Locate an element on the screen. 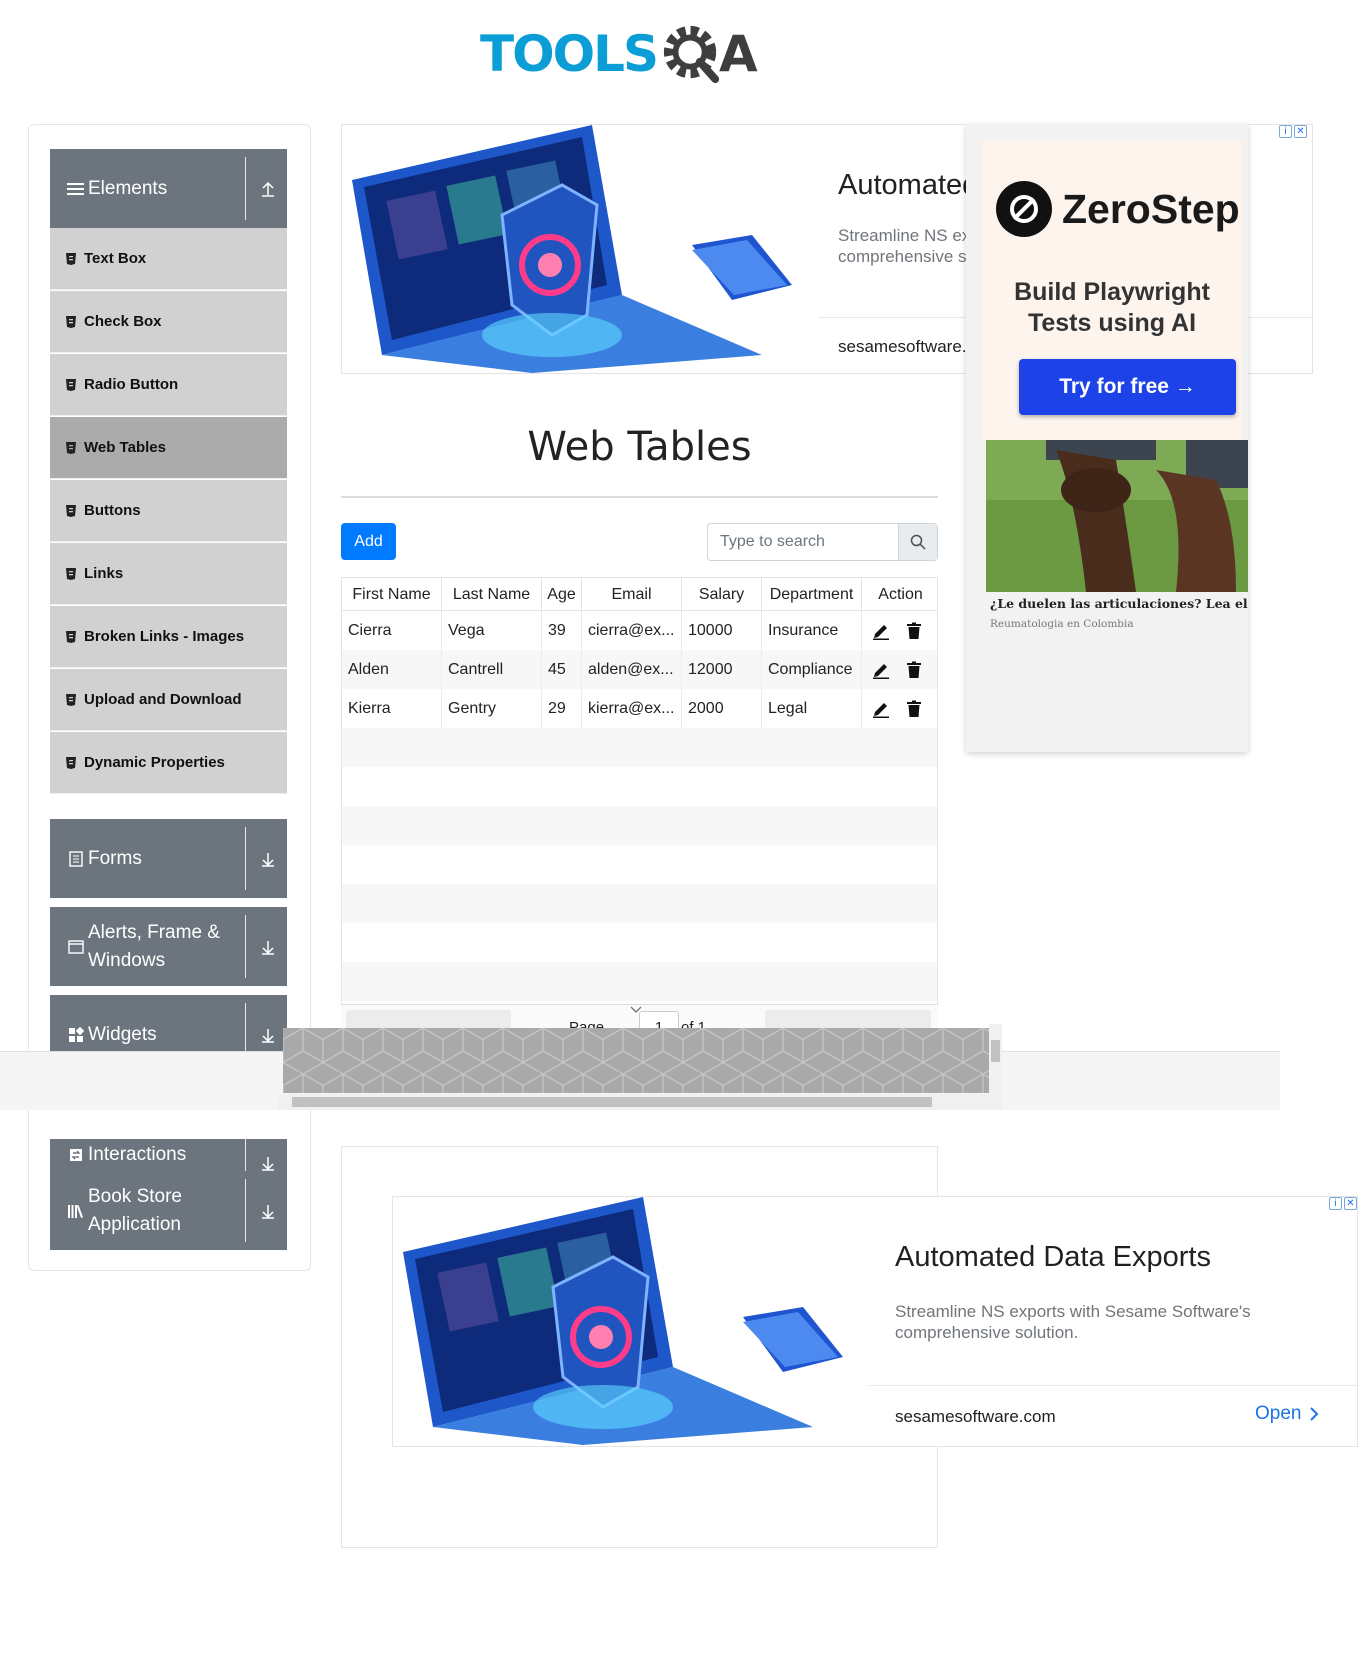 The width and height of the screenshot is (1358, 1663). menu-item-check-box: Check Box is located at coordinates (168, 322).